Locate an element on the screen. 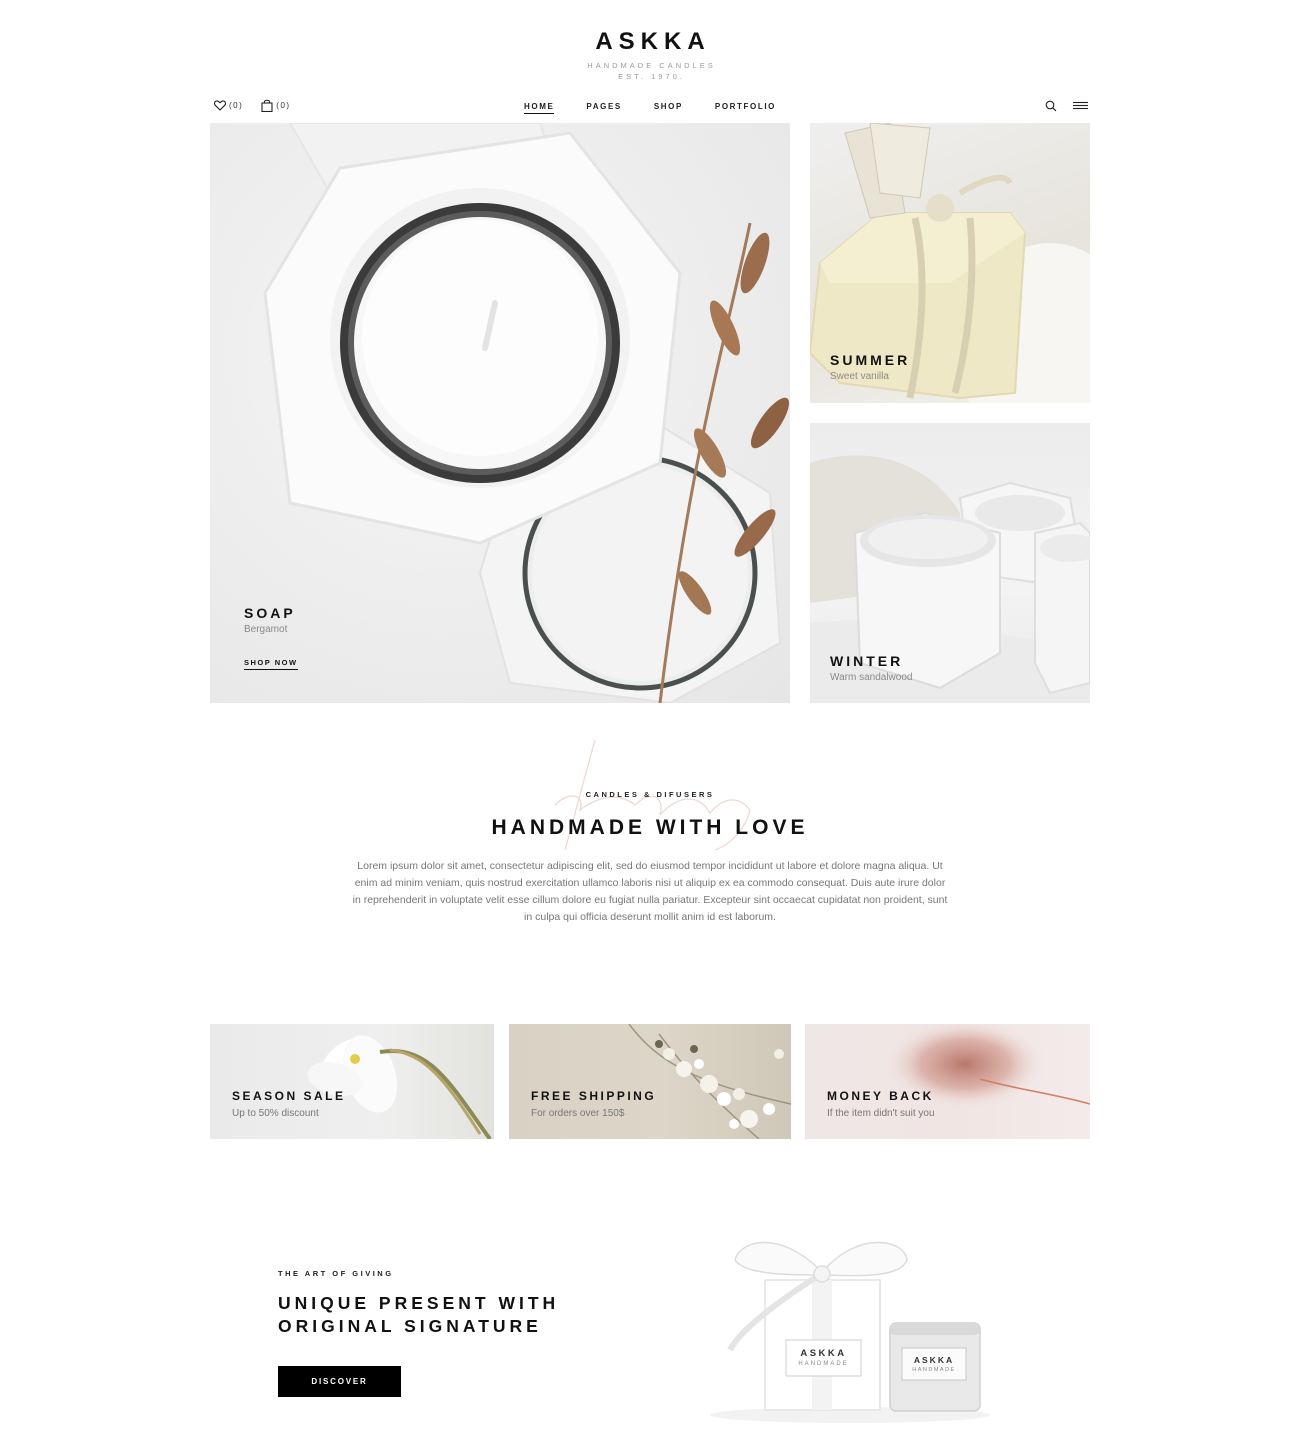  shop-now-link: SHOP NOW is located at coordinates (271, 664).